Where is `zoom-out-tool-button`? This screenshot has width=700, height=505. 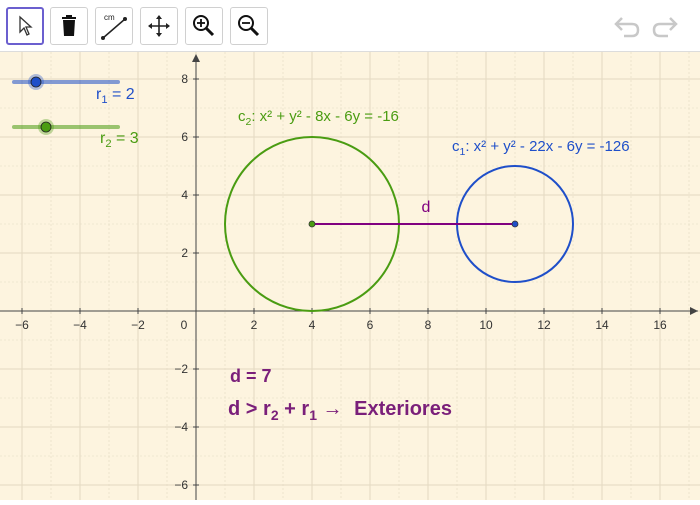
zoom-out-tool-button is located at coordinates (249, 26).